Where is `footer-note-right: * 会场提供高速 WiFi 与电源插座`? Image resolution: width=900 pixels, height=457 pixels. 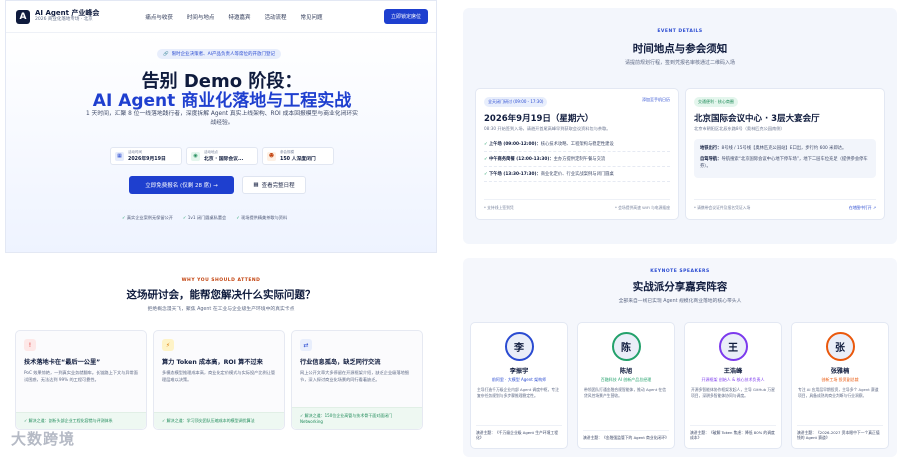
footer-note-right: * 会场提供高速 WiFi 与电源插座 is located at coordinates (642, 207).